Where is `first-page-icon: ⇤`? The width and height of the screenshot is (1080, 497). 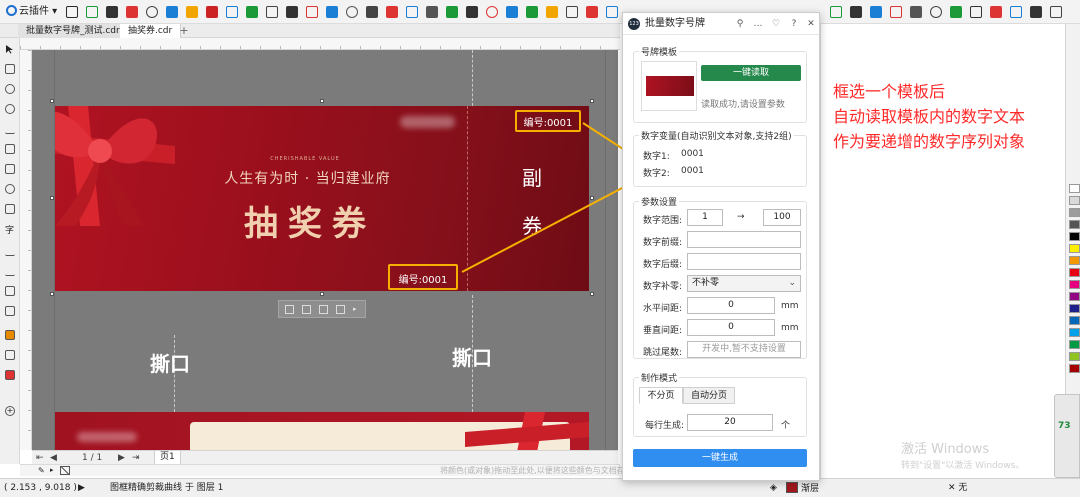
first-page-icon: ⇤ is located at coordinates (40, 458).